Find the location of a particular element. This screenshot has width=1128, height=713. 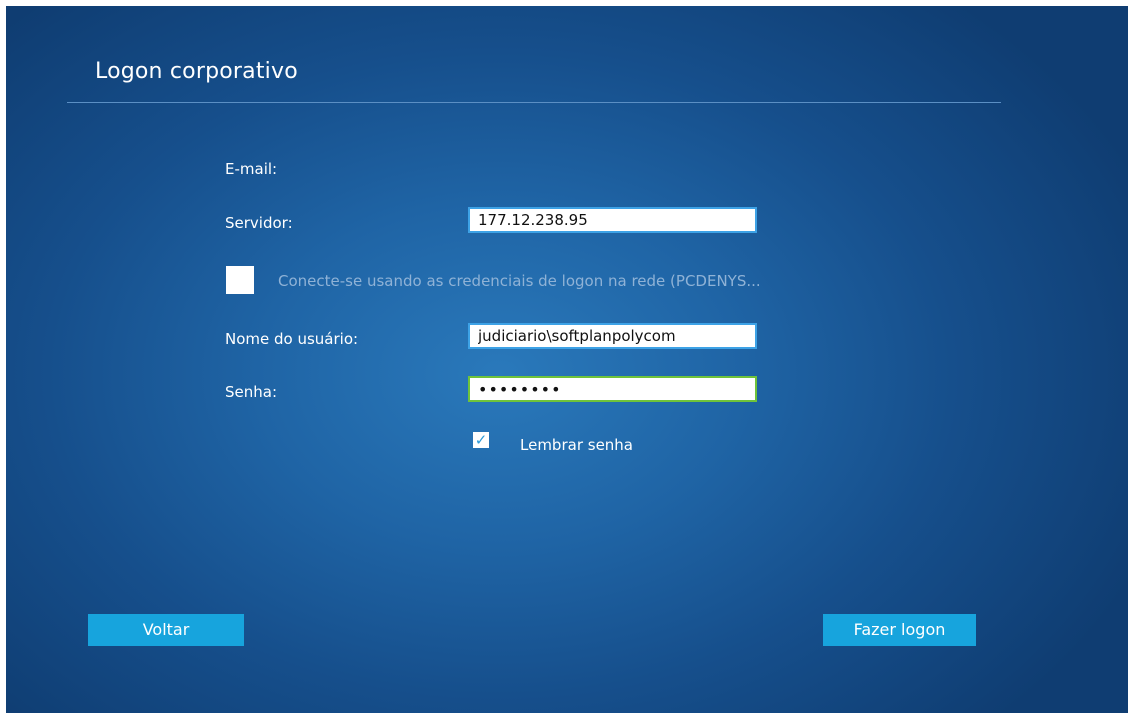

username-input is located at coordinates (612, 336).